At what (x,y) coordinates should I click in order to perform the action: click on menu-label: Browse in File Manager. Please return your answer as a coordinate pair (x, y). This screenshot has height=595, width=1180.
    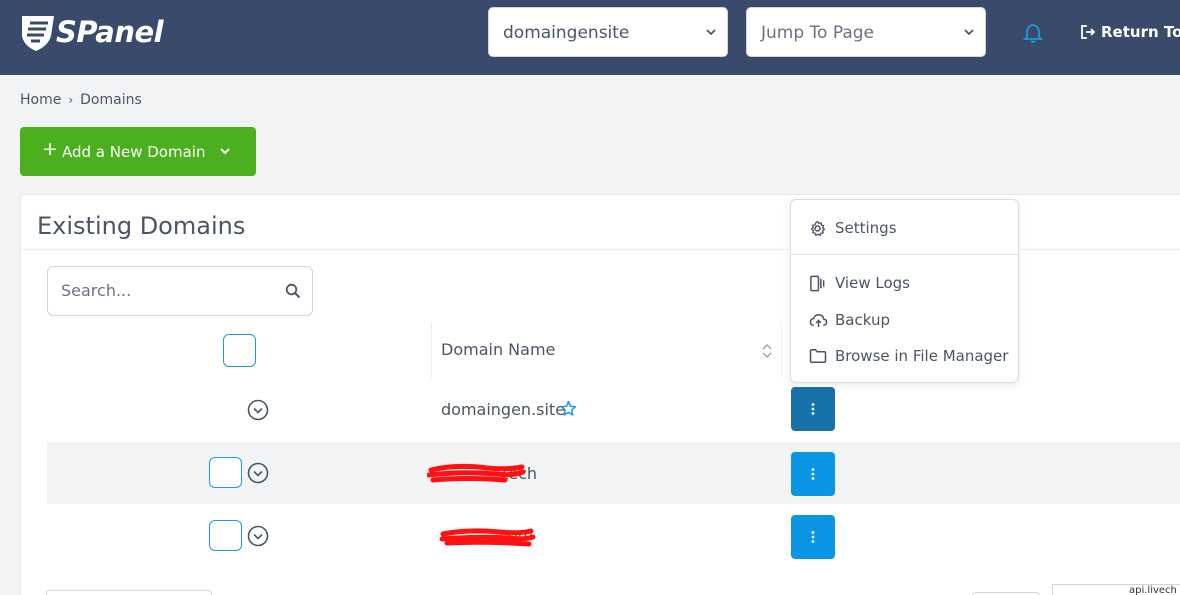
    Looking at the image, I should click on (922, 356).